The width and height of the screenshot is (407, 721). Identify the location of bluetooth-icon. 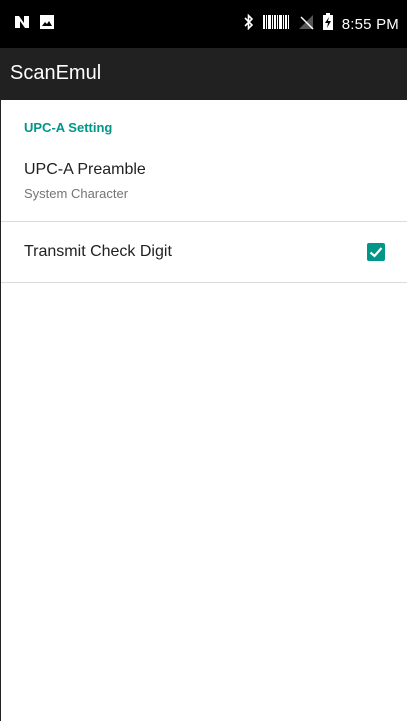
(249, 24).